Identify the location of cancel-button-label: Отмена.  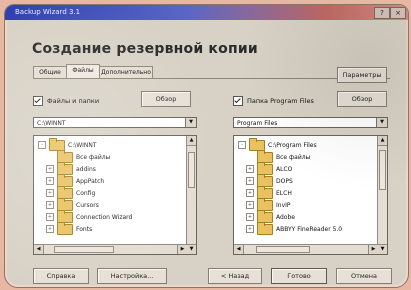
(364, 276).